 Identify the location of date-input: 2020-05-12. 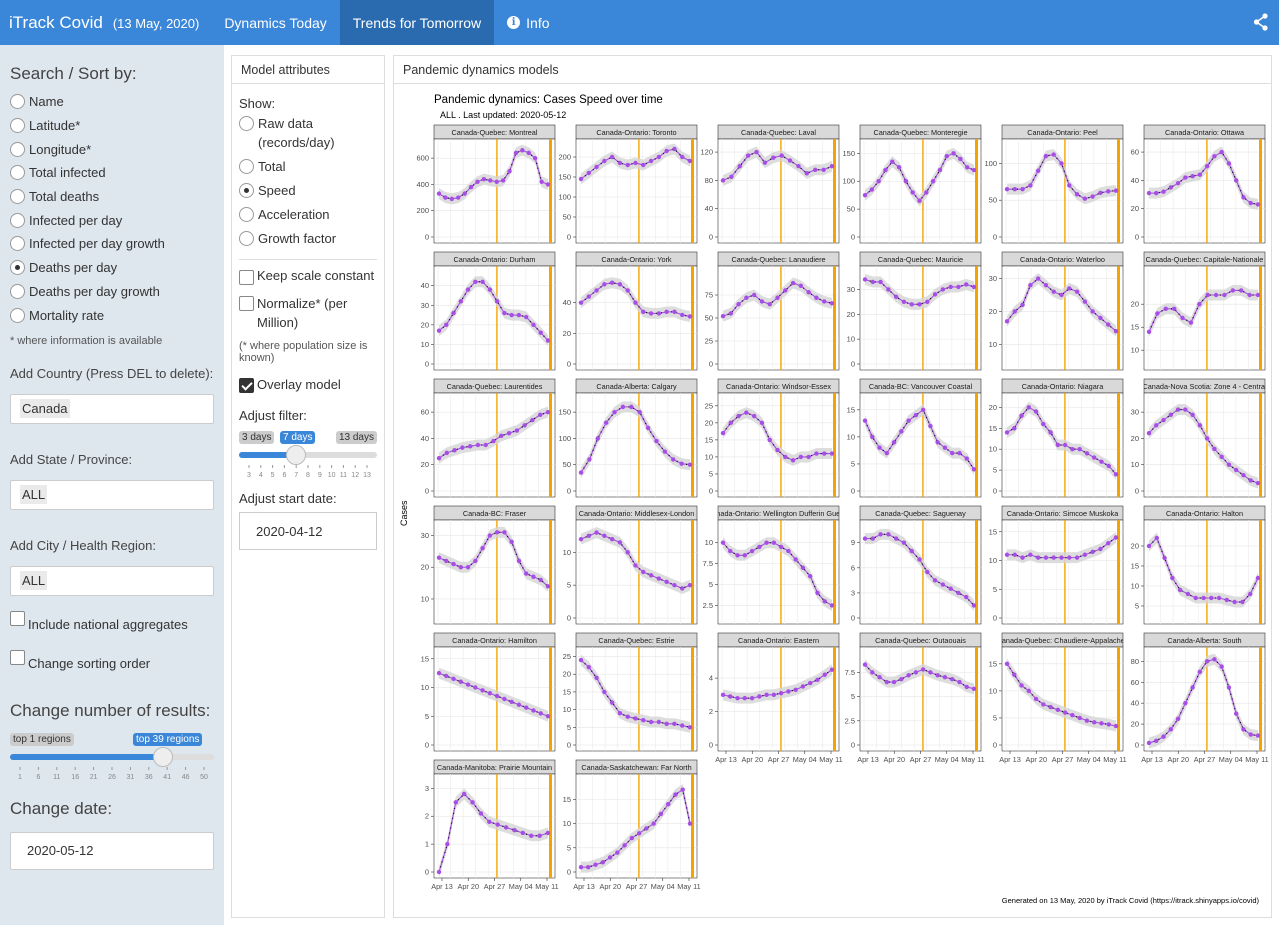
(112, 850).